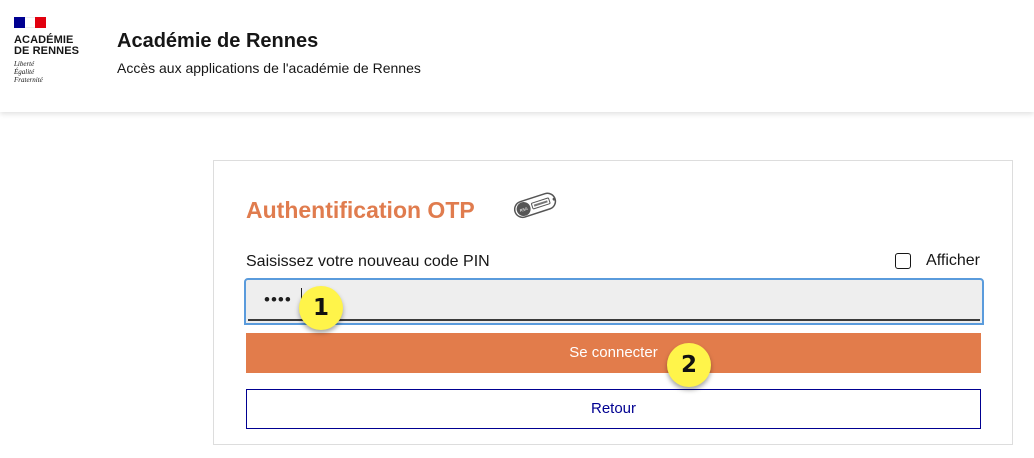 The image size is (1034, 458). What do you see at coordinates (278, 299) in the screenshot?
I see `pin-input-value: ••••` at bounding box center [278, 299].